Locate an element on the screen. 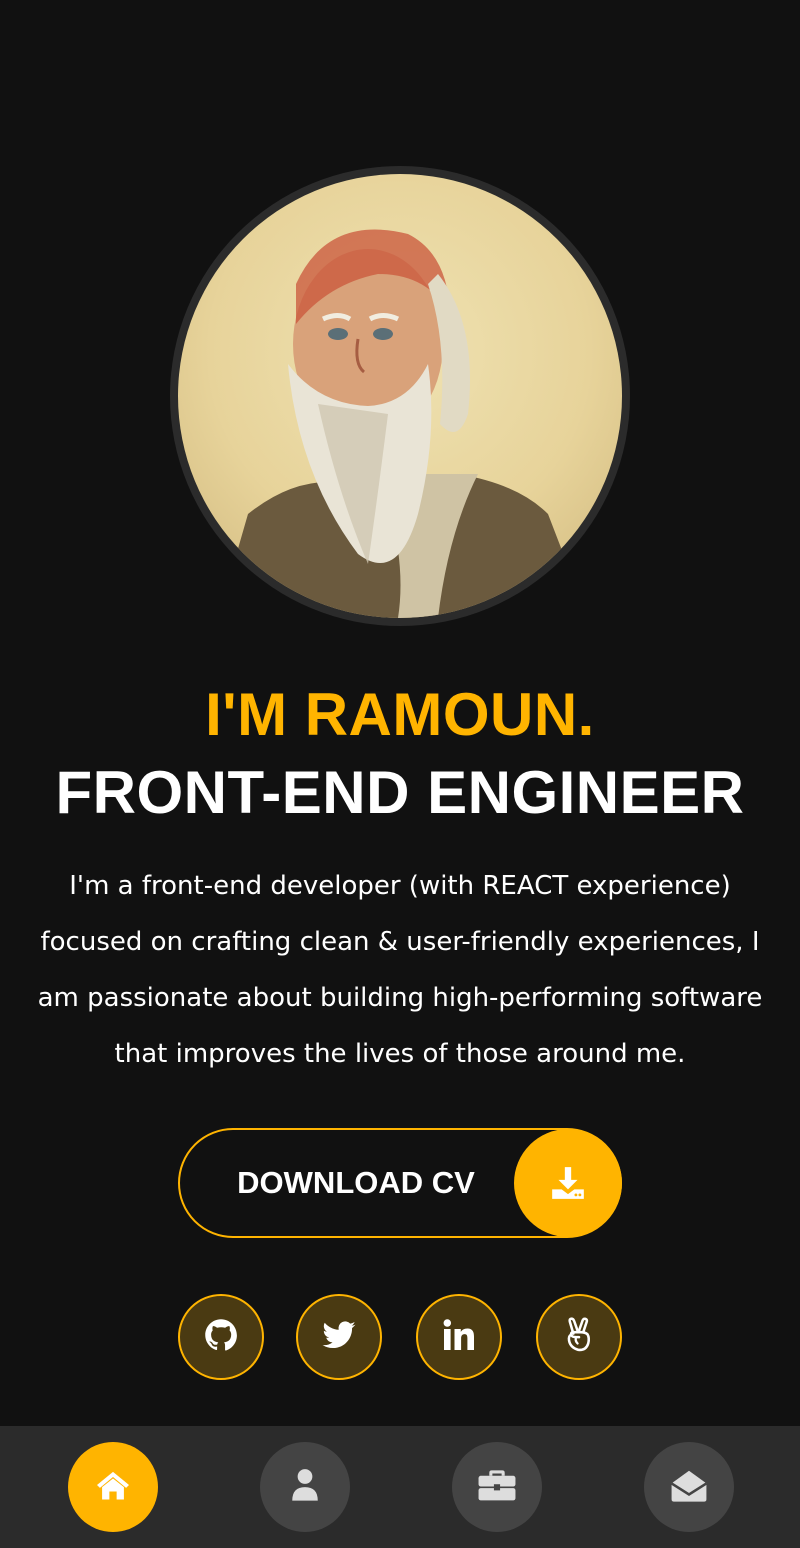 The height and width of the screenshot is (1548, 800). nav-portfolio is located at coordinates (497, 1487).